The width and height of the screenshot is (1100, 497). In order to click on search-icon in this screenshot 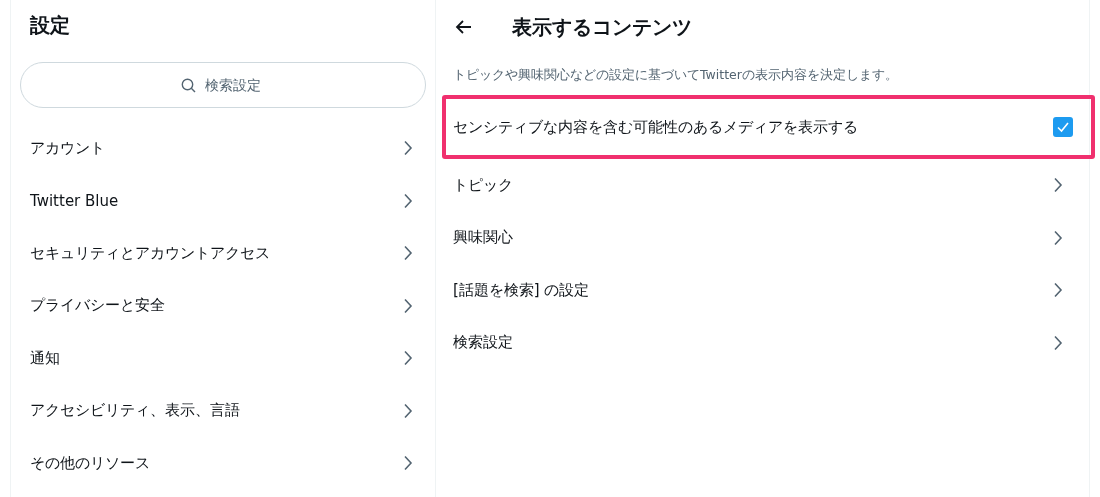, I will do `click(188, 85)`.